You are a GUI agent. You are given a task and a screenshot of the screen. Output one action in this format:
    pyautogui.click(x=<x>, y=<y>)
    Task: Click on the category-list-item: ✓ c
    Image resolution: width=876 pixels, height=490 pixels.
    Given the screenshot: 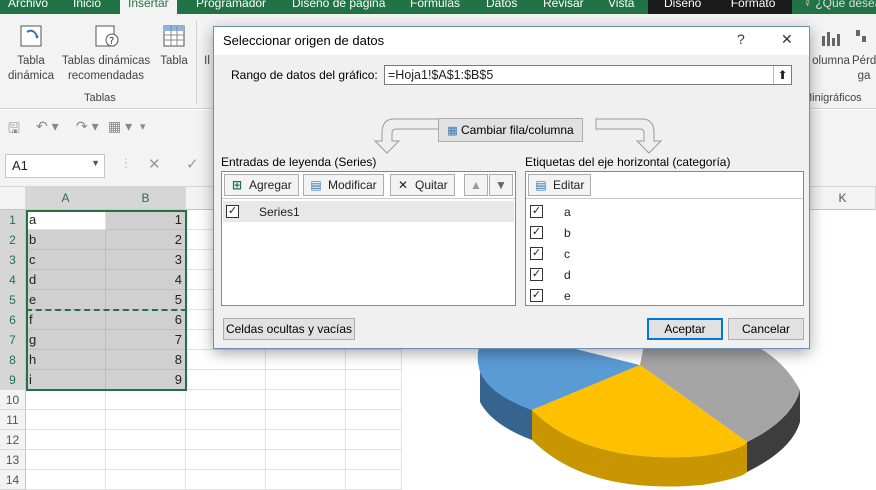 What is the action you would take?
    pyautogui.click(x=664, y=254)
    